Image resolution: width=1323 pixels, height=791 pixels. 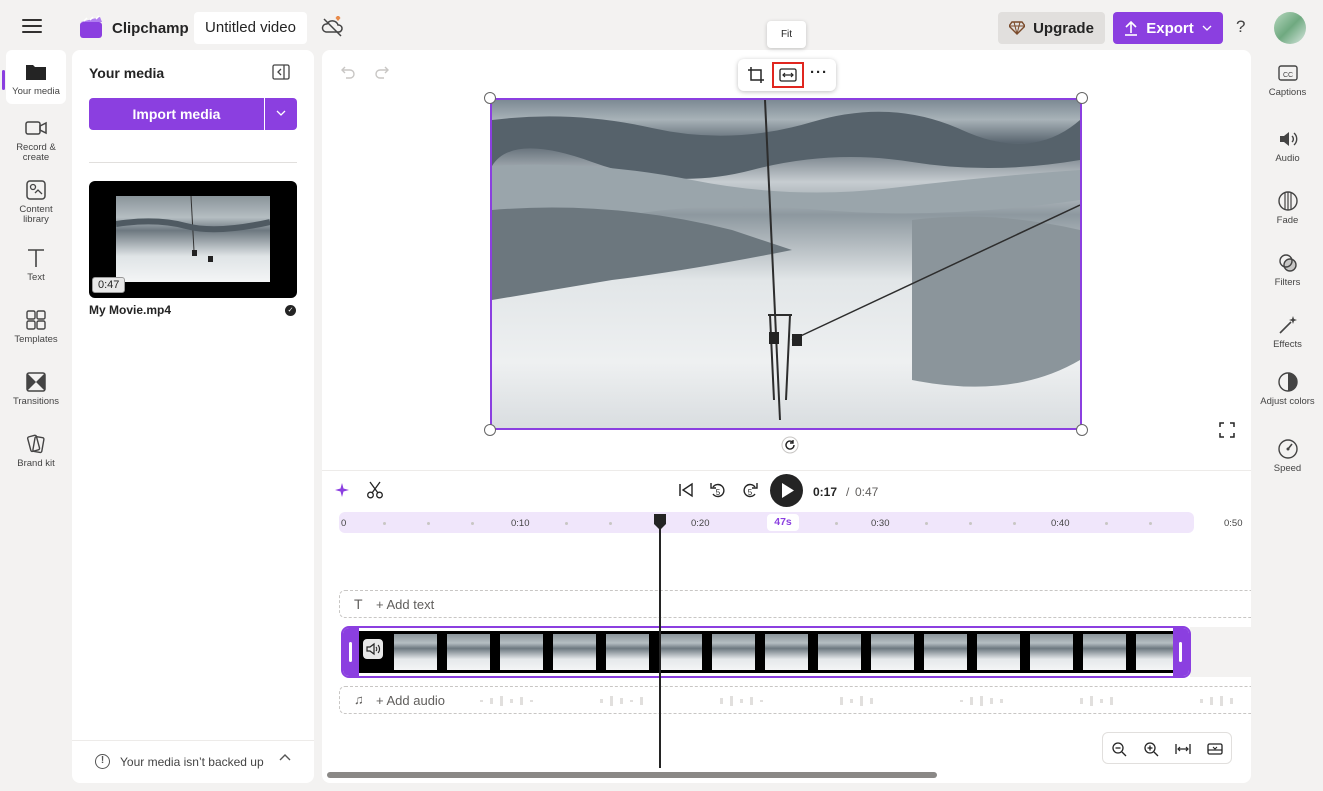 What do you see at coordinates (819, 72) in the screenshot?
I see `more-options-icon: ···` at bounding box center [819, 72].